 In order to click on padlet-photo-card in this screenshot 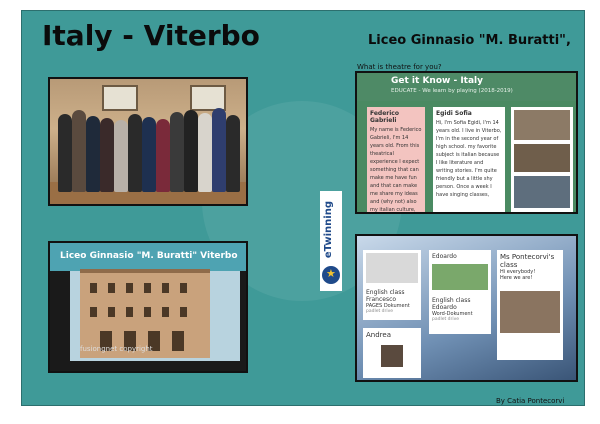, I will do `click(542, 159)`.